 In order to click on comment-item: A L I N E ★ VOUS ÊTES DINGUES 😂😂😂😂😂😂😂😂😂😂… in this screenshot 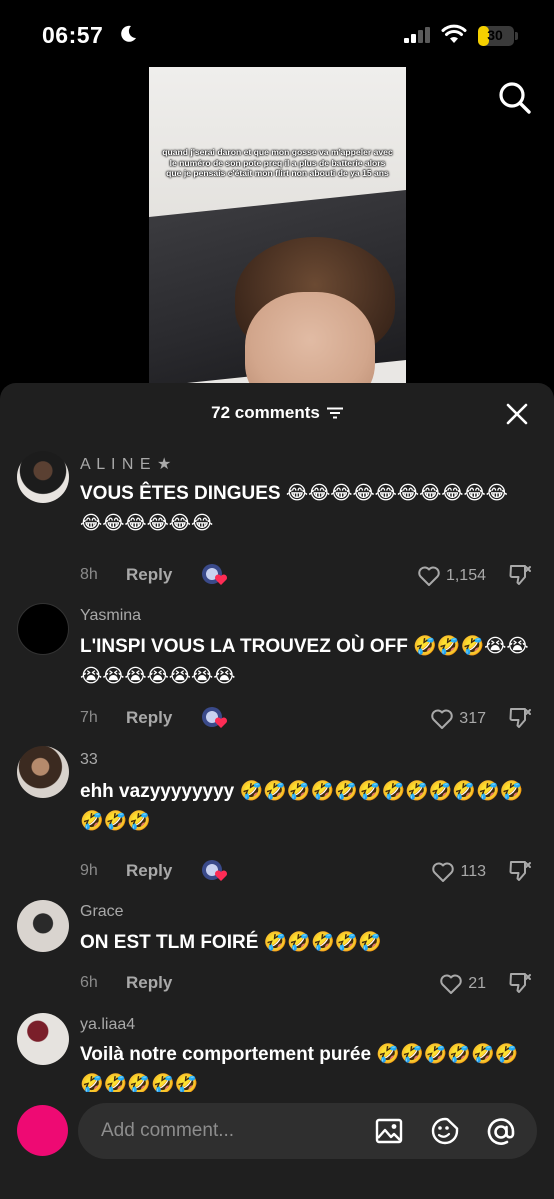, I will do `click(277, 523)`.